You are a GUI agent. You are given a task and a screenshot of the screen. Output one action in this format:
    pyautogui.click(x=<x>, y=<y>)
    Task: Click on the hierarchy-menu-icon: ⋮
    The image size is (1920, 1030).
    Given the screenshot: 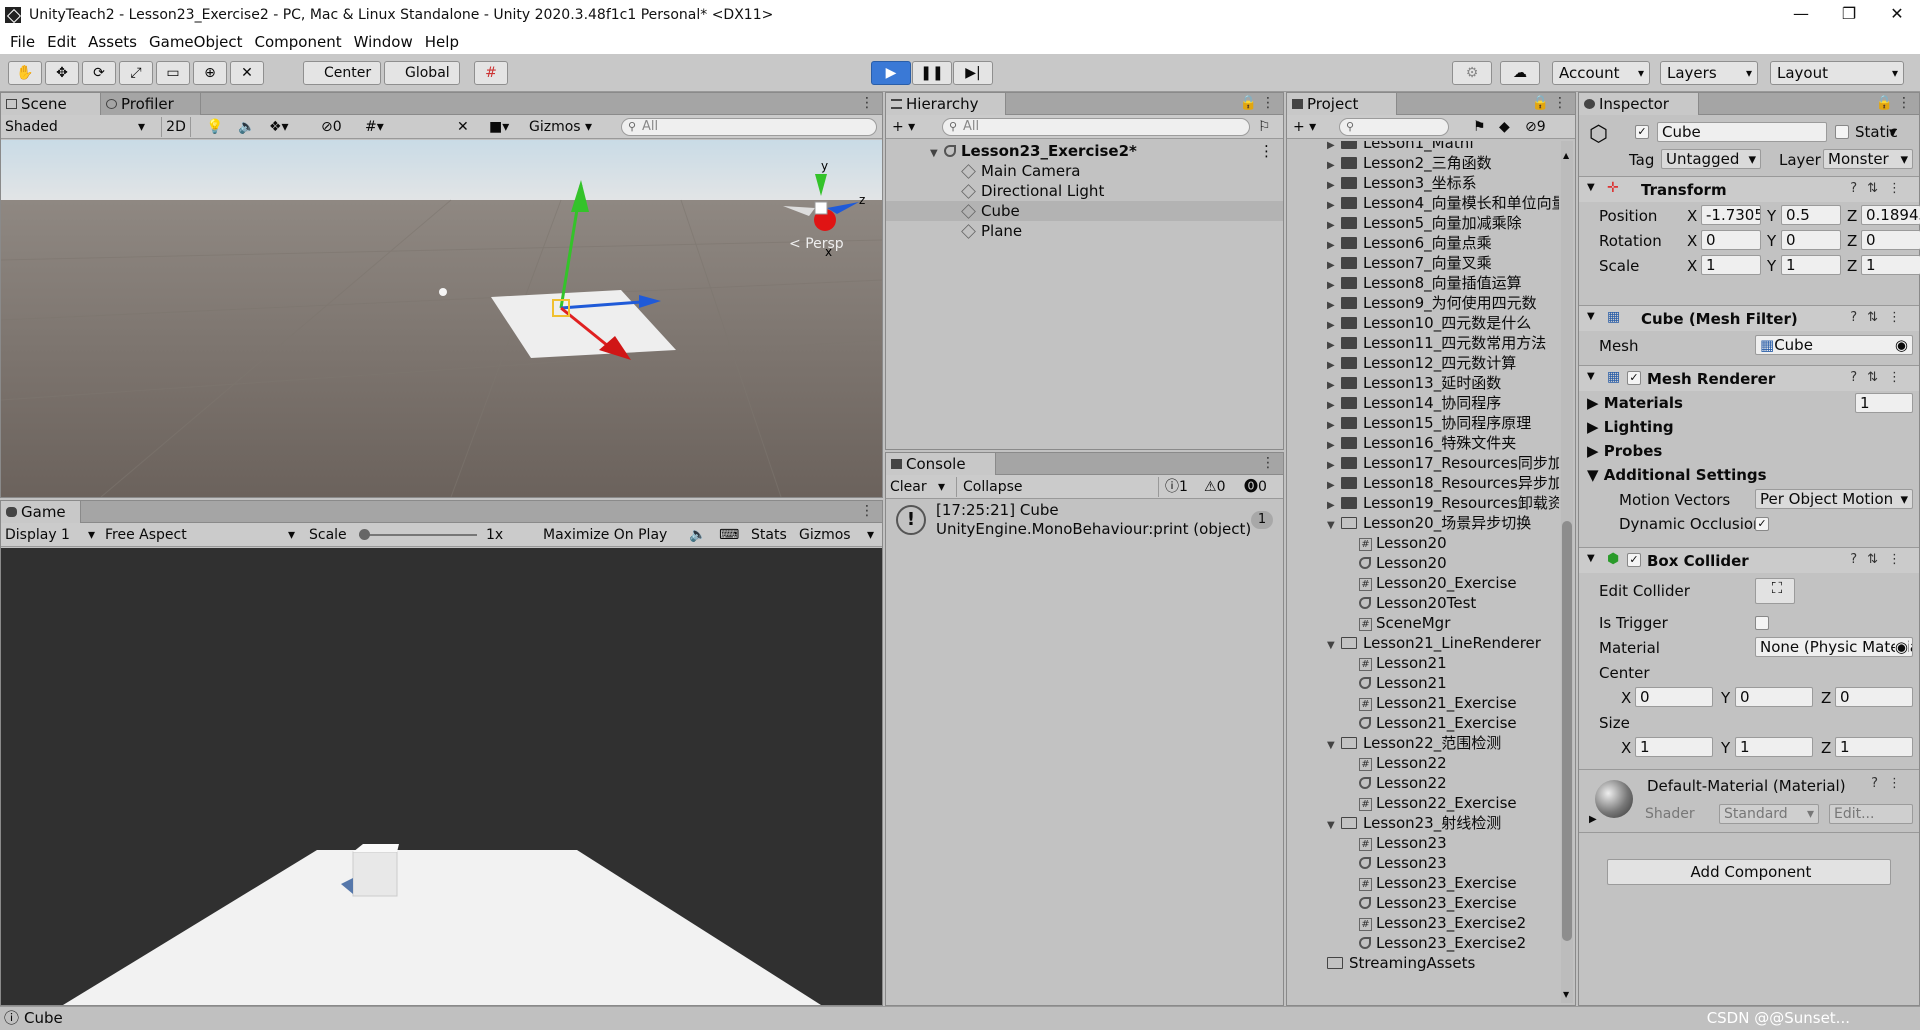 What is the action you would take?
    pyautogui.click(x=1268, y=103)
    